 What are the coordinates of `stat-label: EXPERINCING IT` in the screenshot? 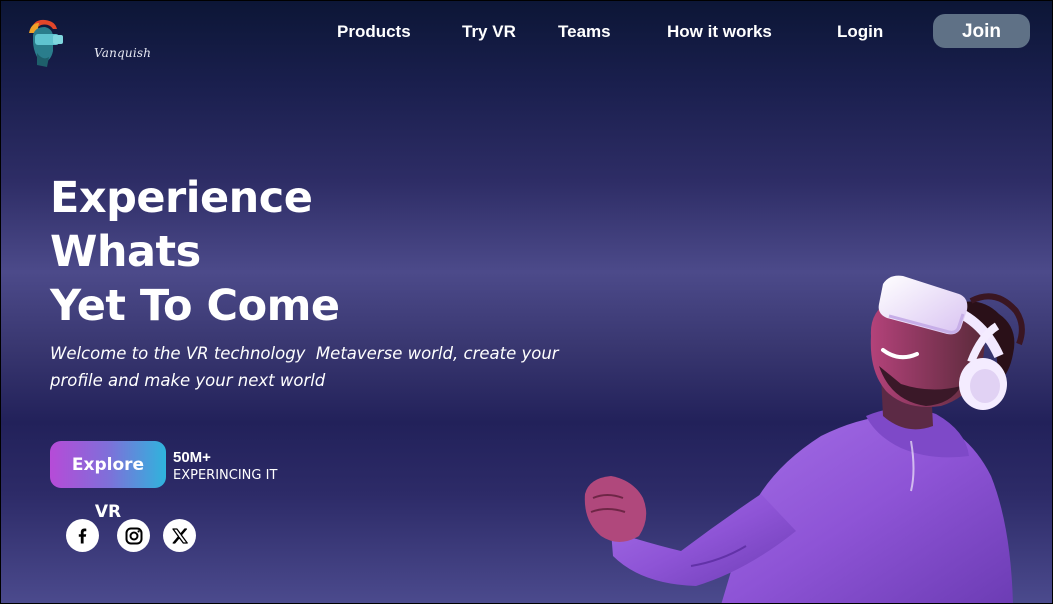 It's located at (225, 475).